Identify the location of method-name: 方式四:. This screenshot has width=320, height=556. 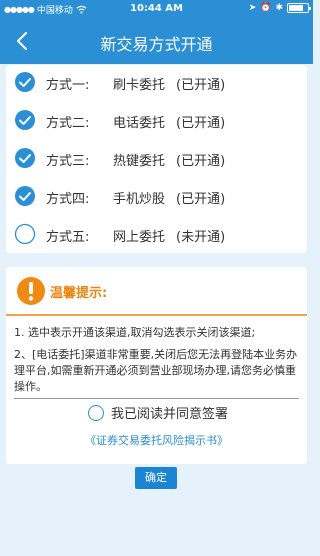
(68, 199).